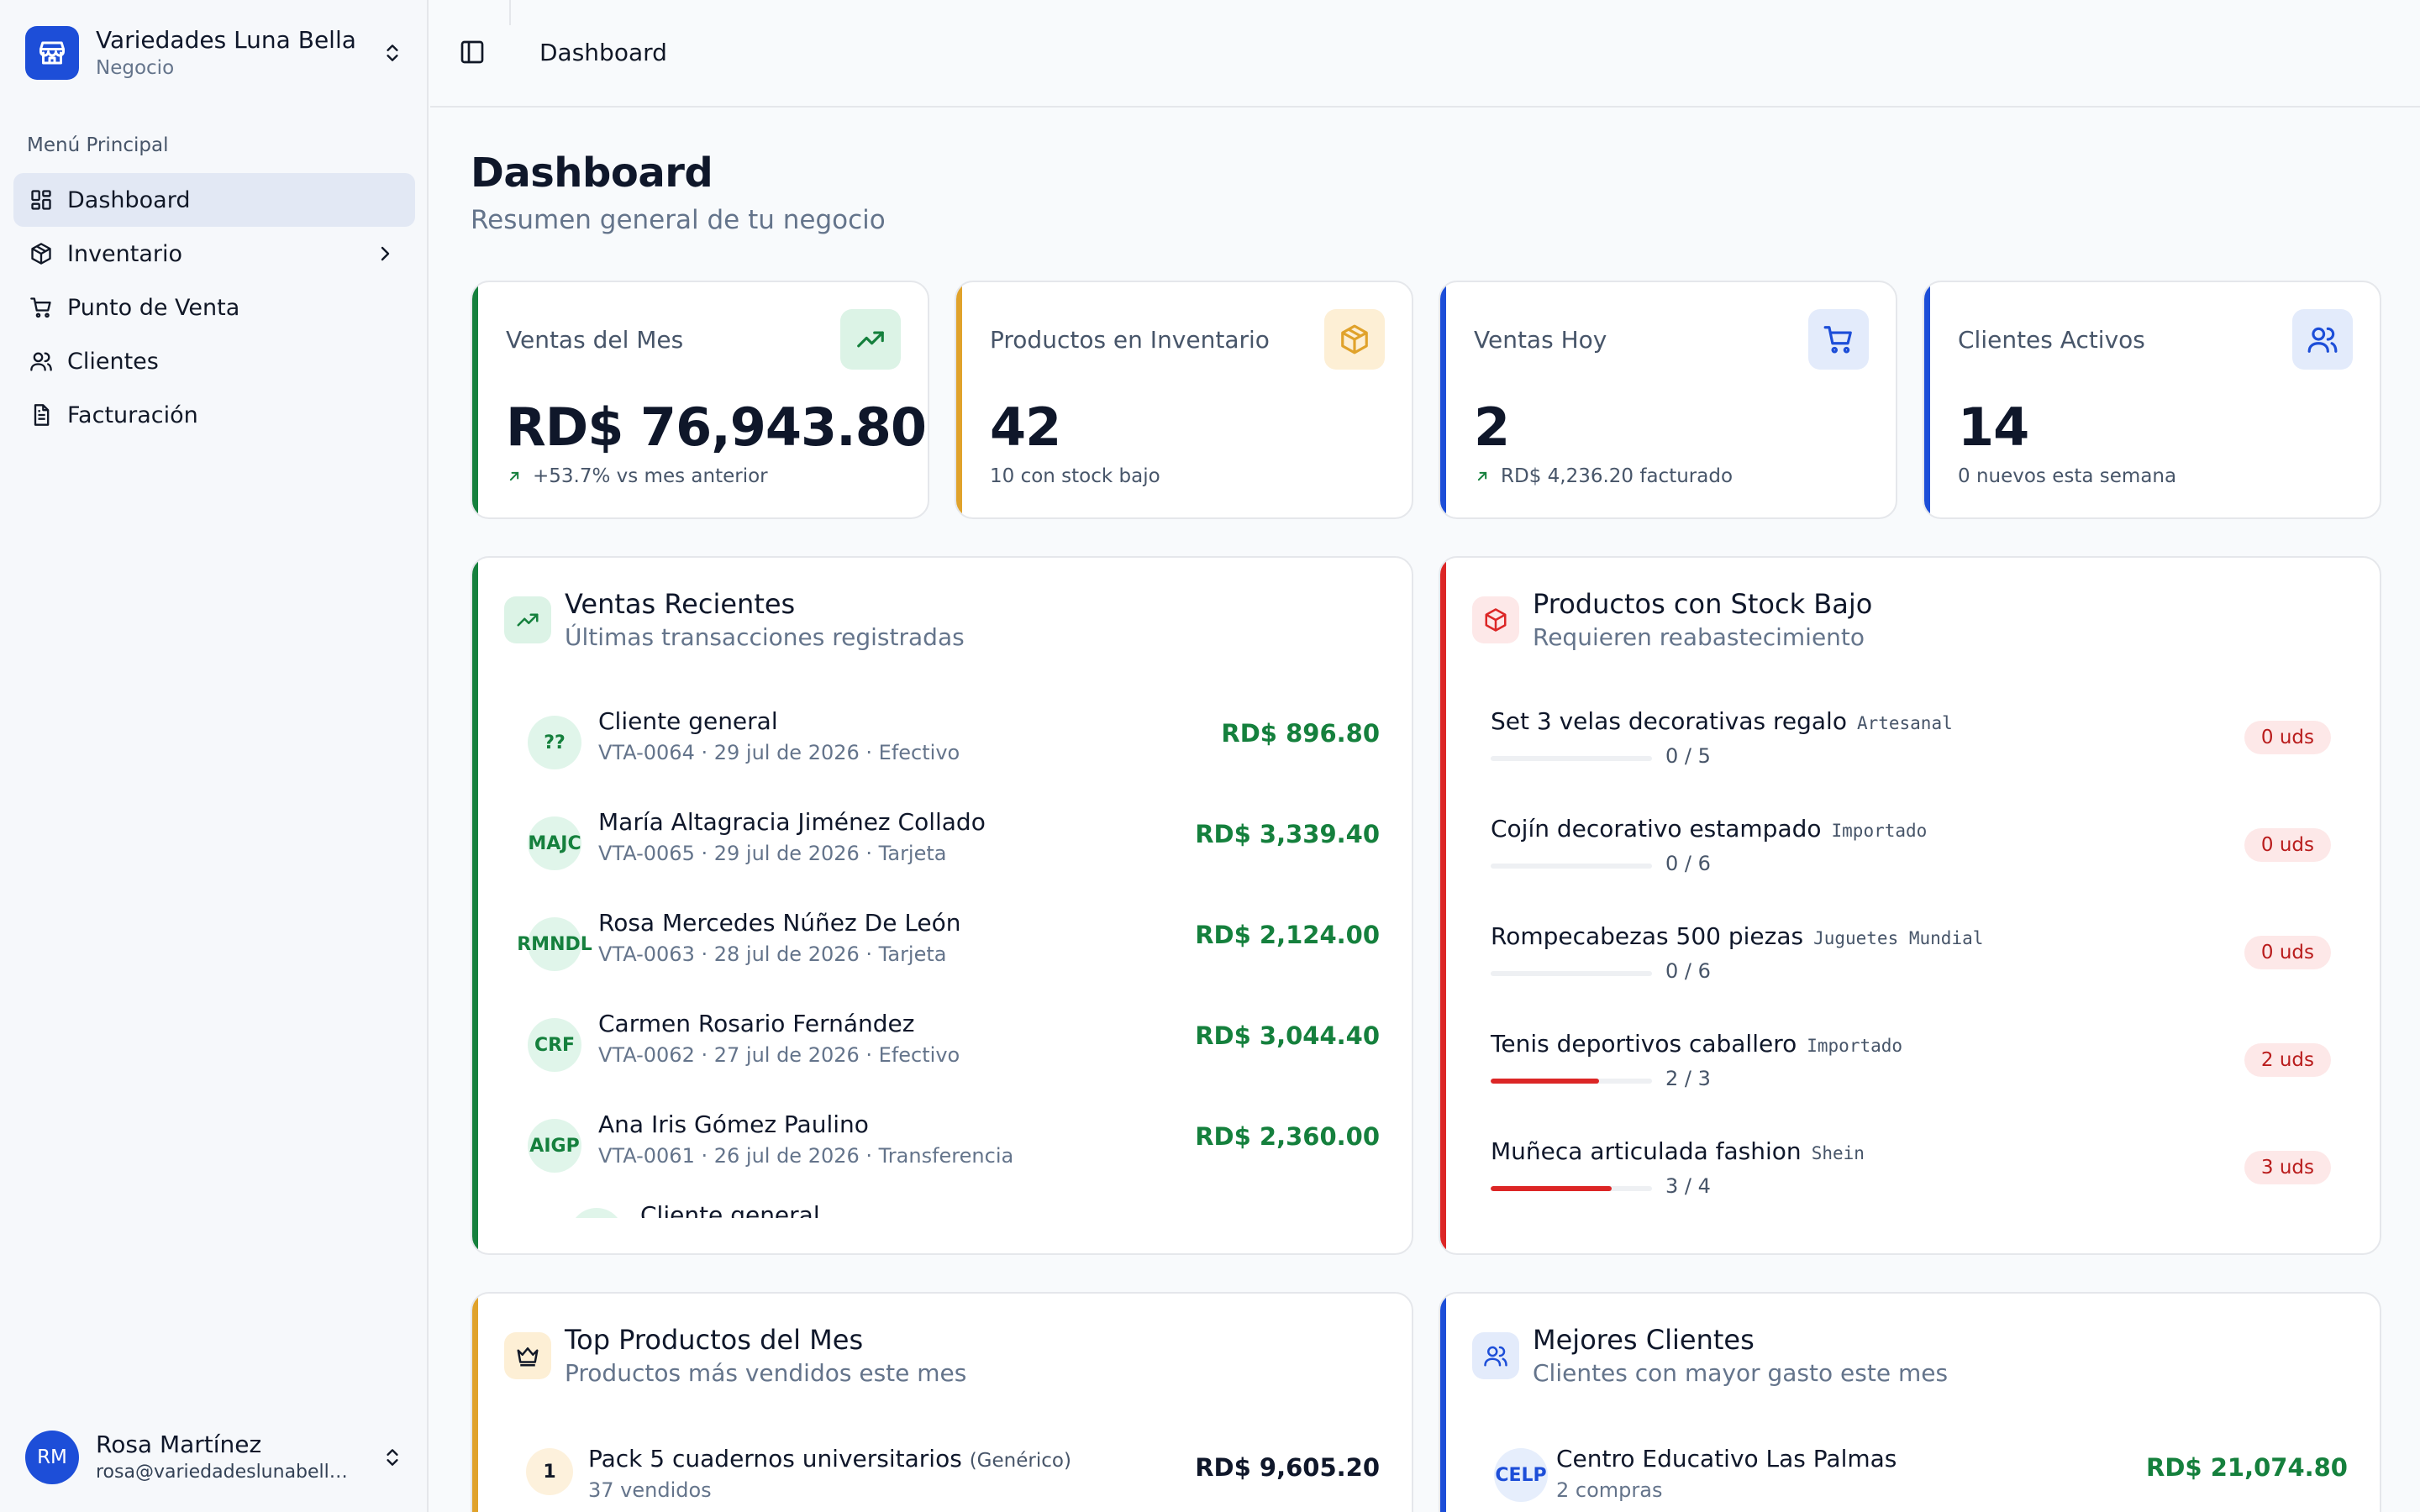  What do you see at coordinates (1699, 637) in the screenshot?
I see `panel-subtitle: Requieren reabastecimiento` at bounding box center [1699, 637].